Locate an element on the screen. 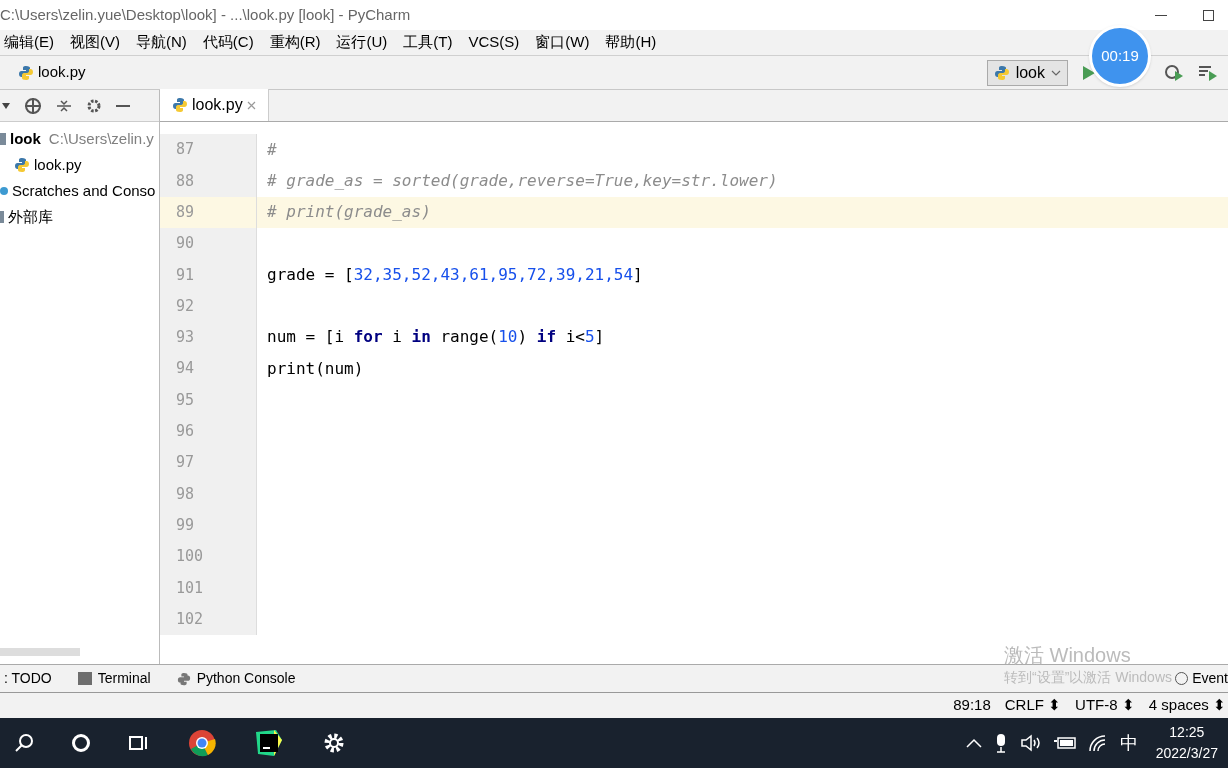  code-token: # grade_as = sorted(grade,reverse=True,key=str.lower) is located at coordinates (522, 180).